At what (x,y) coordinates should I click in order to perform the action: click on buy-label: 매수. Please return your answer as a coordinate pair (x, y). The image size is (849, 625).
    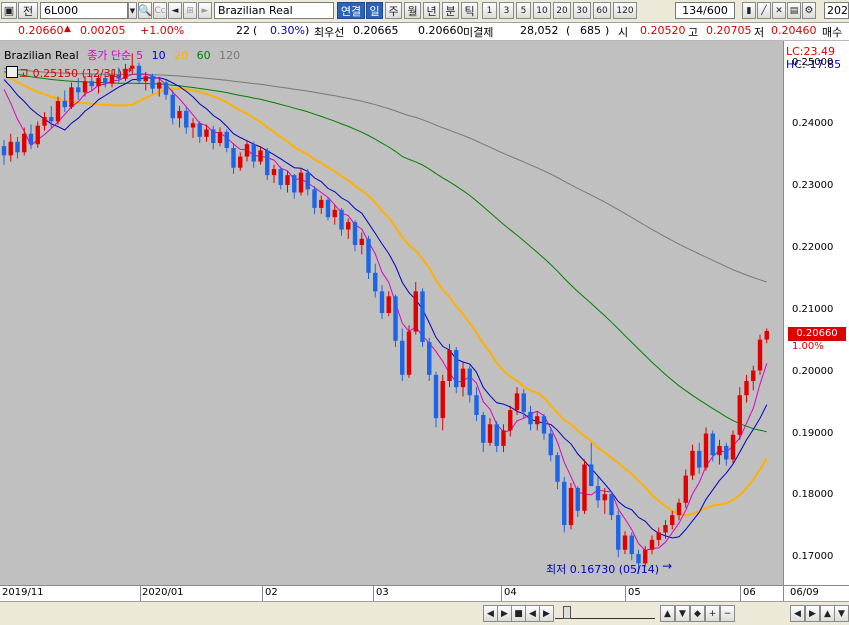
    Looking at the image, I should click on (832, 32).